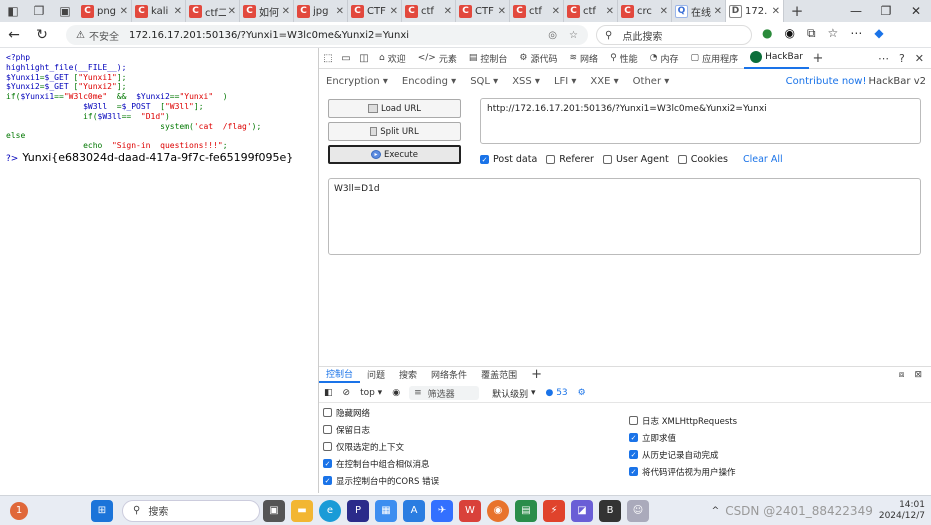 The image size is (931, 525). I want to click on app-blue-icon: A, so click(414, 510).